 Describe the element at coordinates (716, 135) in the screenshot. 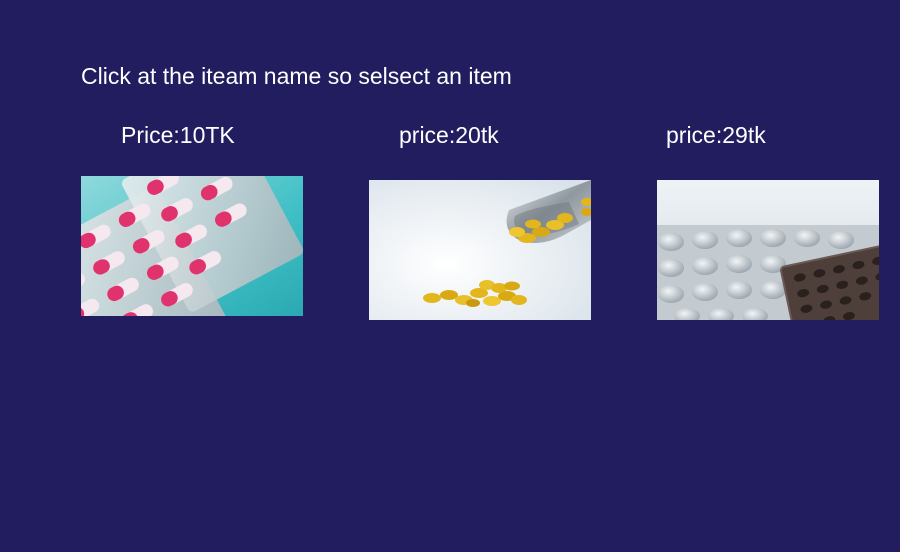

I see `item-price-label-3: price:29tk` at that location.